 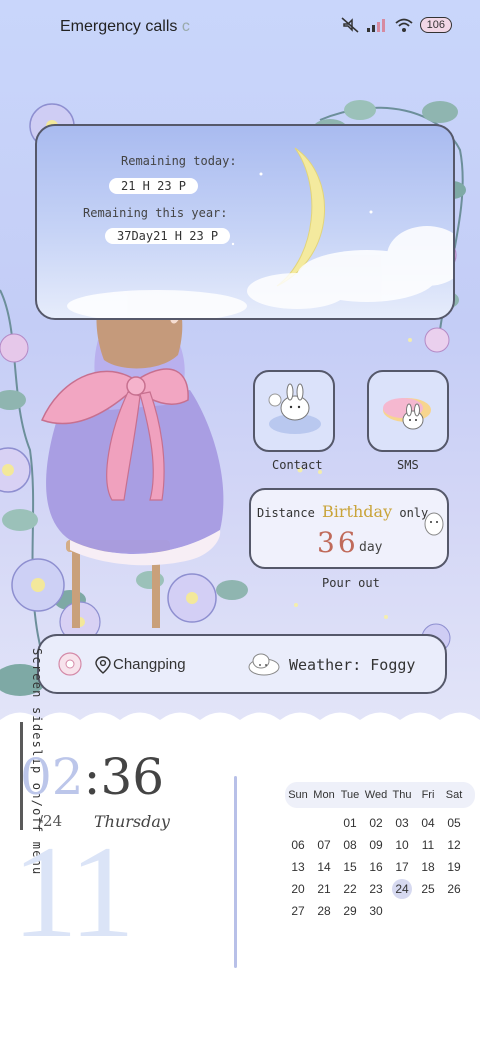 What do you see at coordinates (428, 823) in the screenshot?
I see `calendar-day: 04` at bounding box center [428, 823].